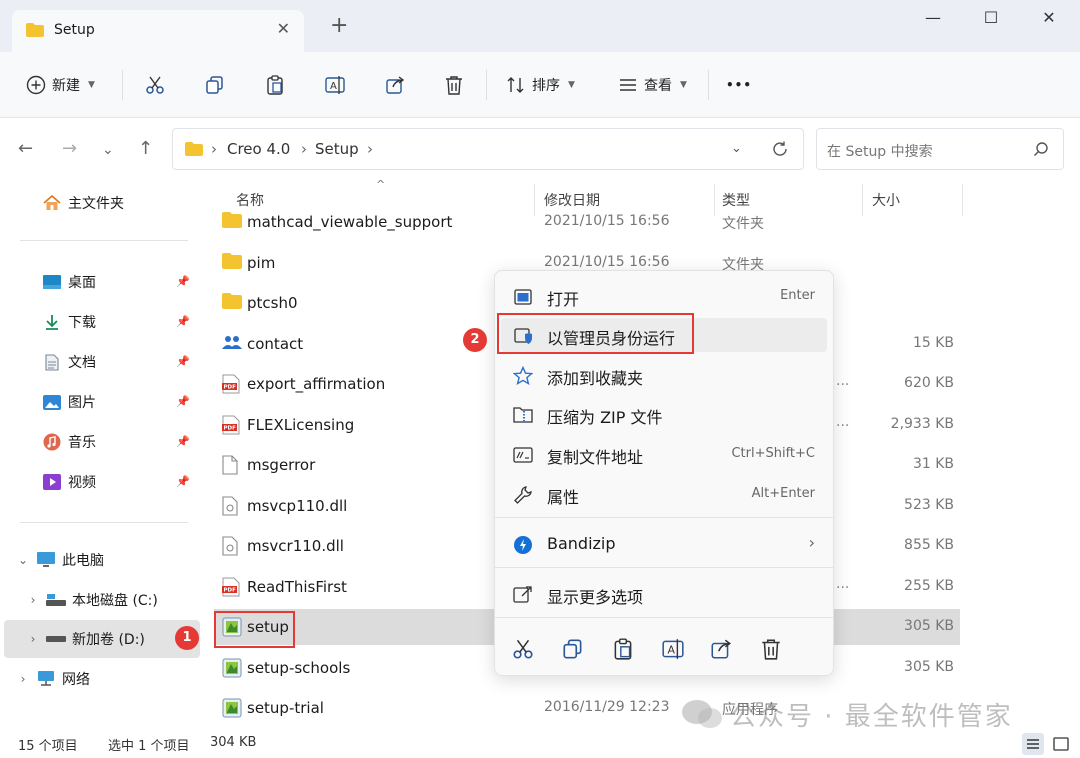 The width and height of the screenshot is (1080, 758). Describe the element at coordinates (871, 717) in the screenshot. I see `watermark-text: 公众号 · 最全软件管家` at that location.